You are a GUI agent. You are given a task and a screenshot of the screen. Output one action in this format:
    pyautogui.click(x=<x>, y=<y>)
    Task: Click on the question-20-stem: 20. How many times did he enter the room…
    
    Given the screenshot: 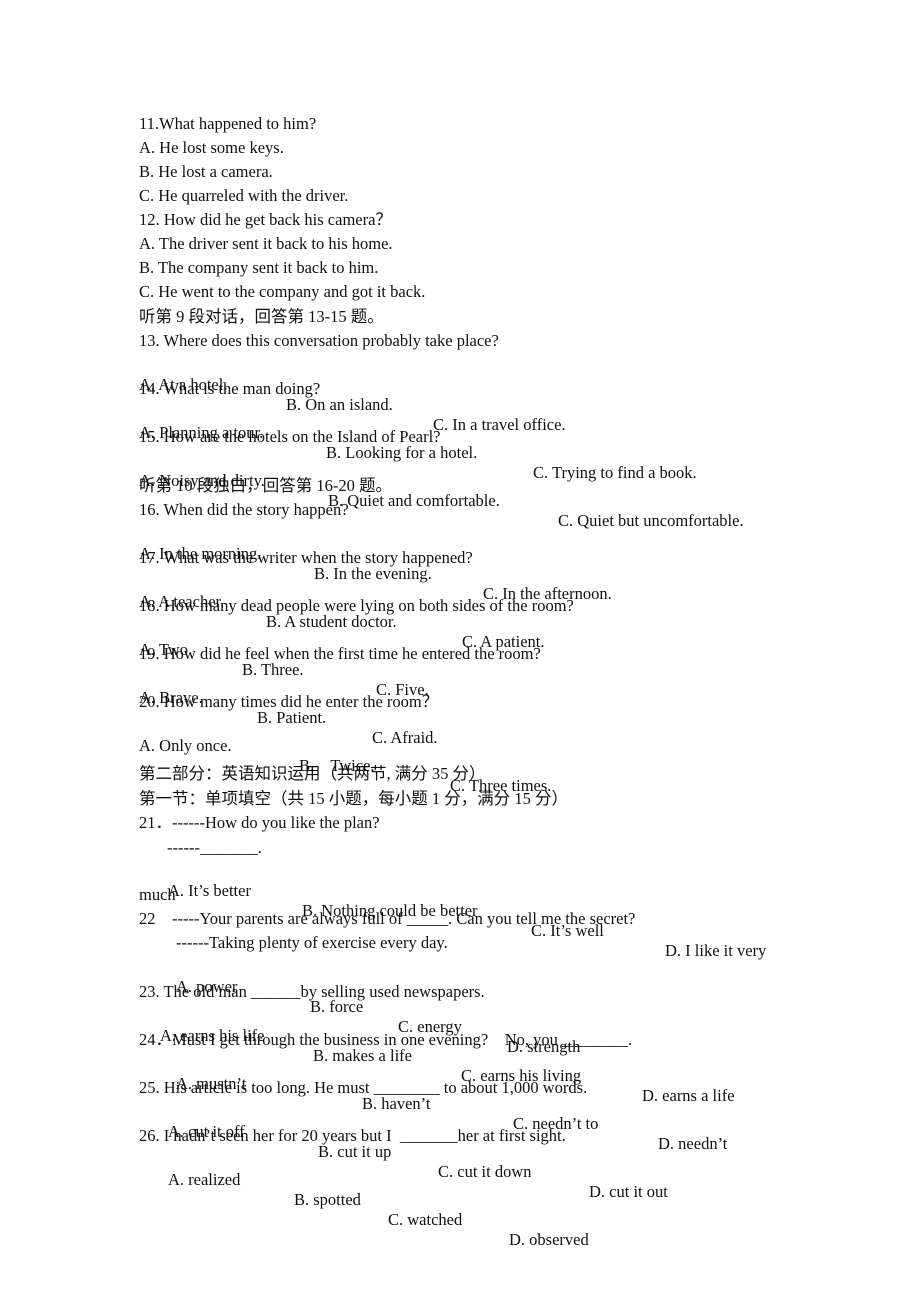 What is the action you would take?
    pyautogui.click(x=289, y=701)
    